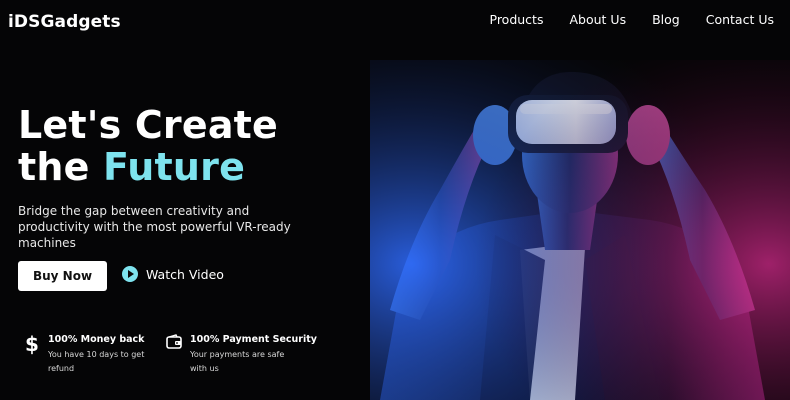 The image size is (790, 400). I want to click on hero-title-accent: Future, so click(174, 167).